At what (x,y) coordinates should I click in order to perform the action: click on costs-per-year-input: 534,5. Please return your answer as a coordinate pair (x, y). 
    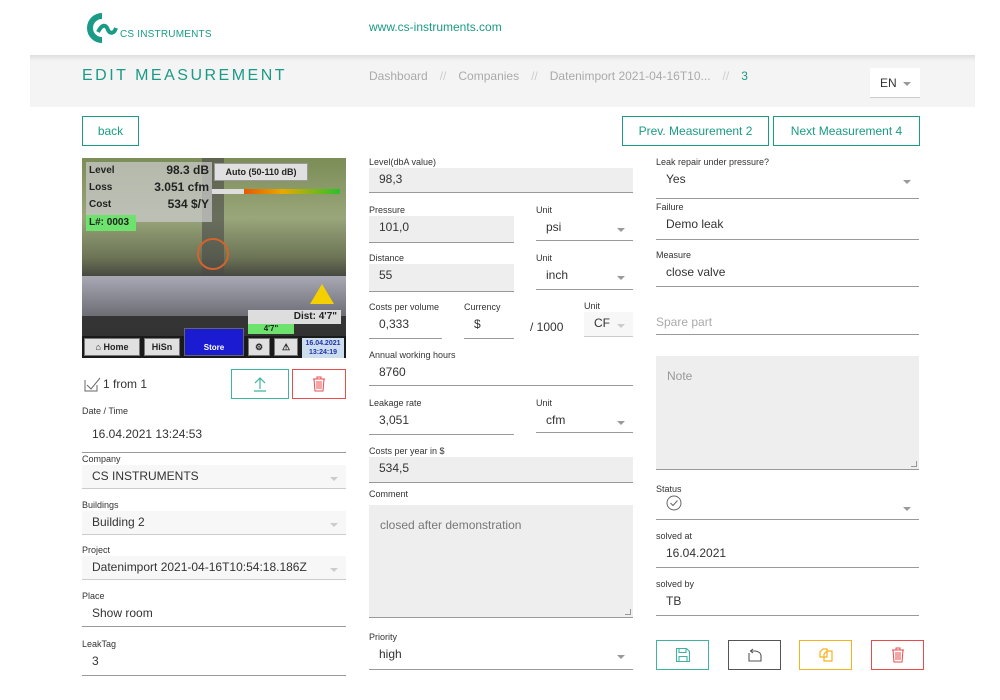
    Looking at the image, I should click on (501, 470).